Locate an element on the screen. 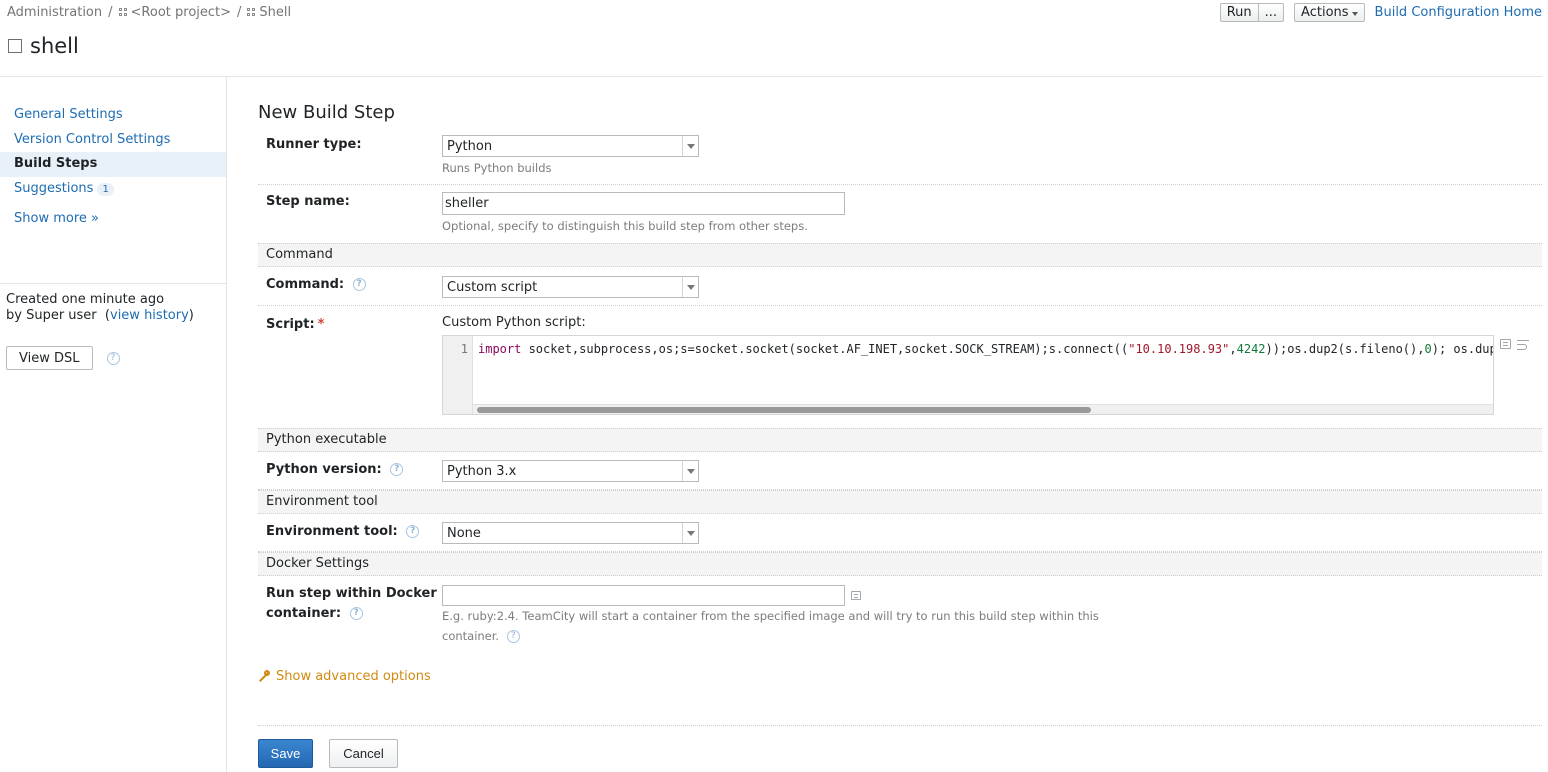  save-button: Save is located at coordinates (285, 753).